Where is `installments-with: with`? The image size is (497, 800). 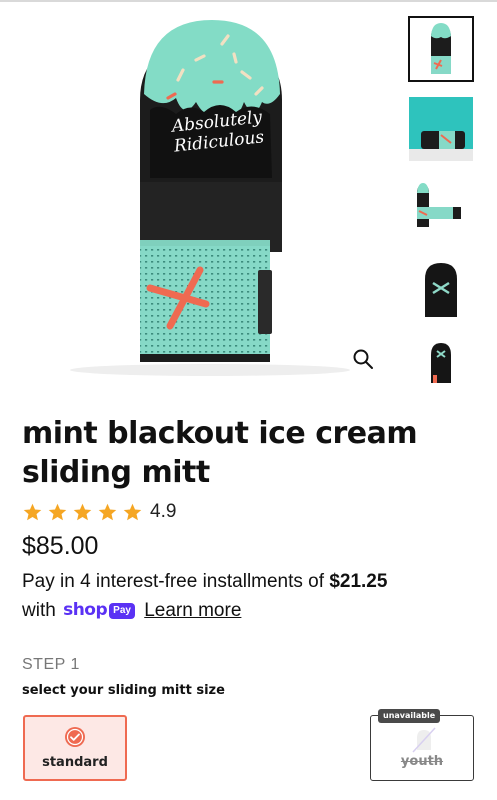
installments-with: with is located at coordinates (39, 610).